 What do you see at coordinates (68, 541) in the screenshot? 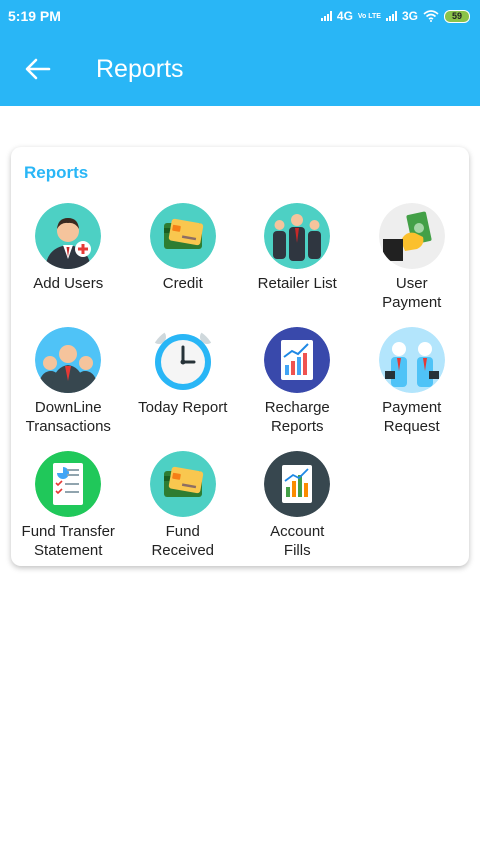
I see `tile-label: Fund Transfer Statement` at bounding box center [68, 541].